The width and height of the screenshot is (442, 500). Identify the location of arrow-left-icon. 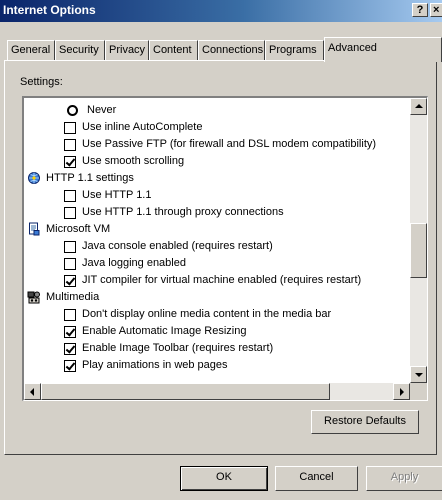
(32, 392).